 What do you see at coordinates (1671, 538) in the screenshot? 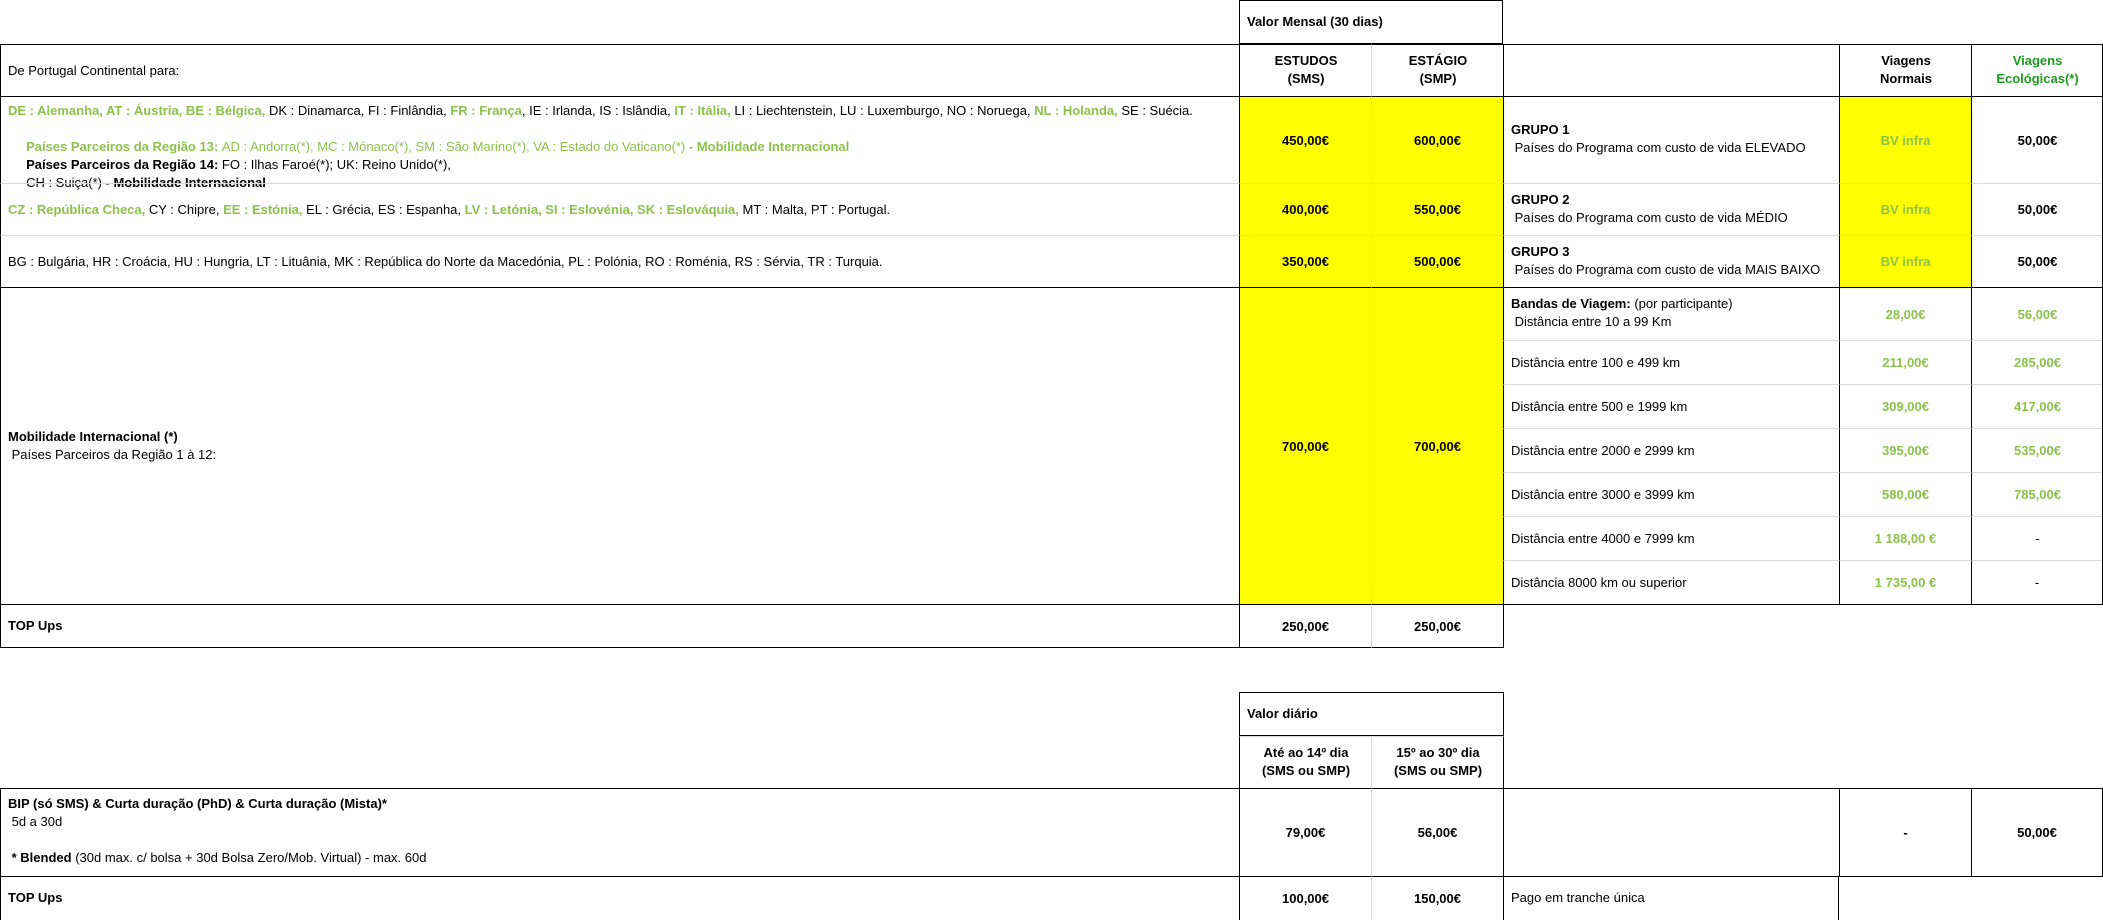
I see `band-6-label: Distância entre 4000 e 7999 km` at bounding box center [1671, 538].